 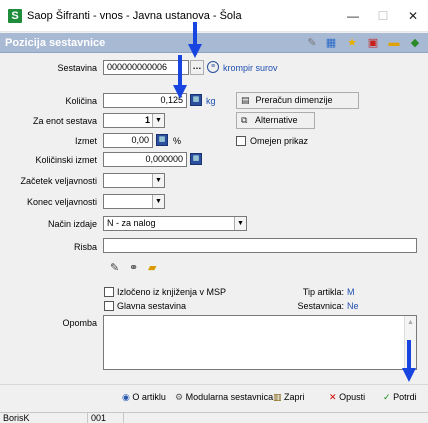 What do you see at coordinates (66, 160) in the screenshot?
I see `kolicinski-izmet-label: Količinski izmet` at bounding box center [66, 160].